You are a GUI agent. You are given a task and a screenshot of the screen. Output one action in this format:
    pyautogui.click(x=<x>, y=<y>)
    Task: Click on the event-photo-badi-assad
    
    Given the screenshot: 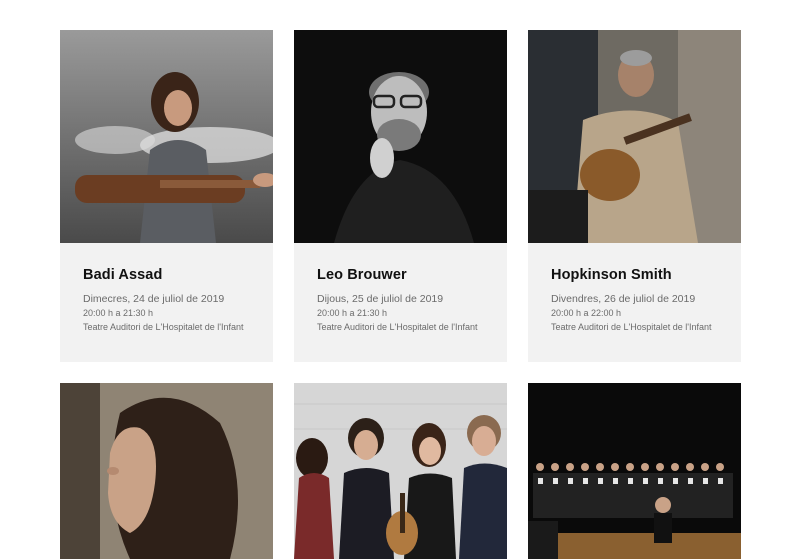 What is the action you would take?
    pyautogui.click(x=166, y=136)
    